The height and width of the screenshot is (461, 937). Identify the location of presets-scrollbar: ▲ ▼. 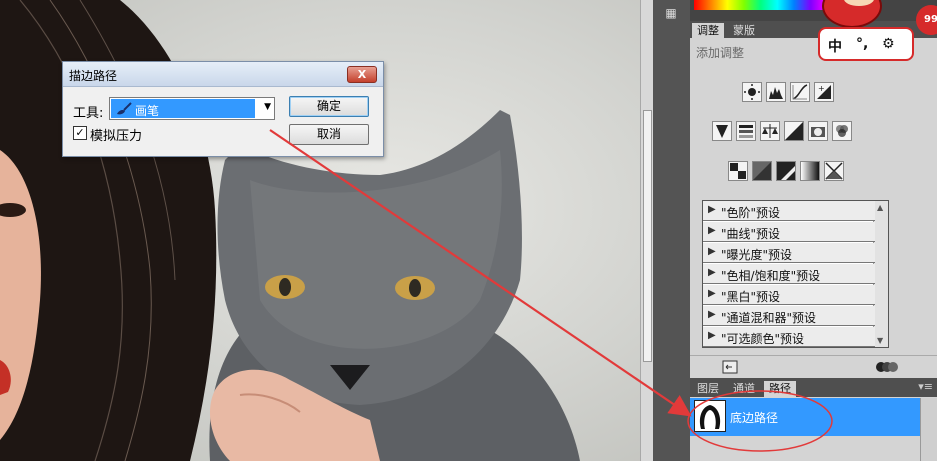
(880, 274).